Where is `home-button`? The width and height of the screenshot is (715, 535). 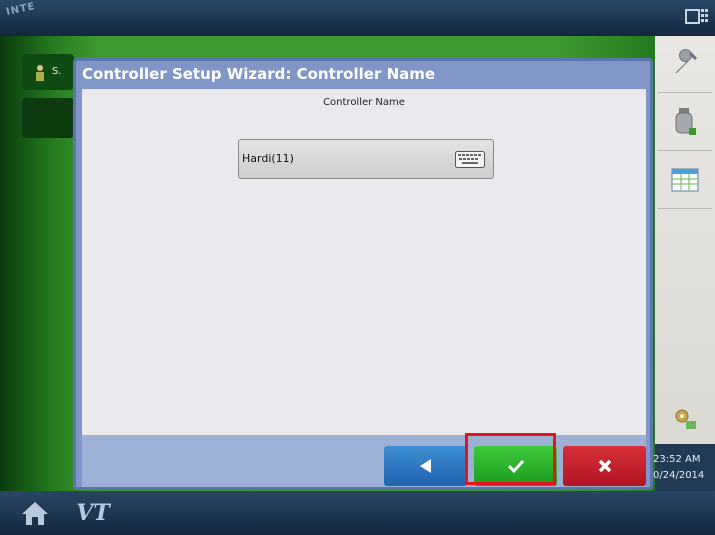
home-button is located at coordinates (35, 513).